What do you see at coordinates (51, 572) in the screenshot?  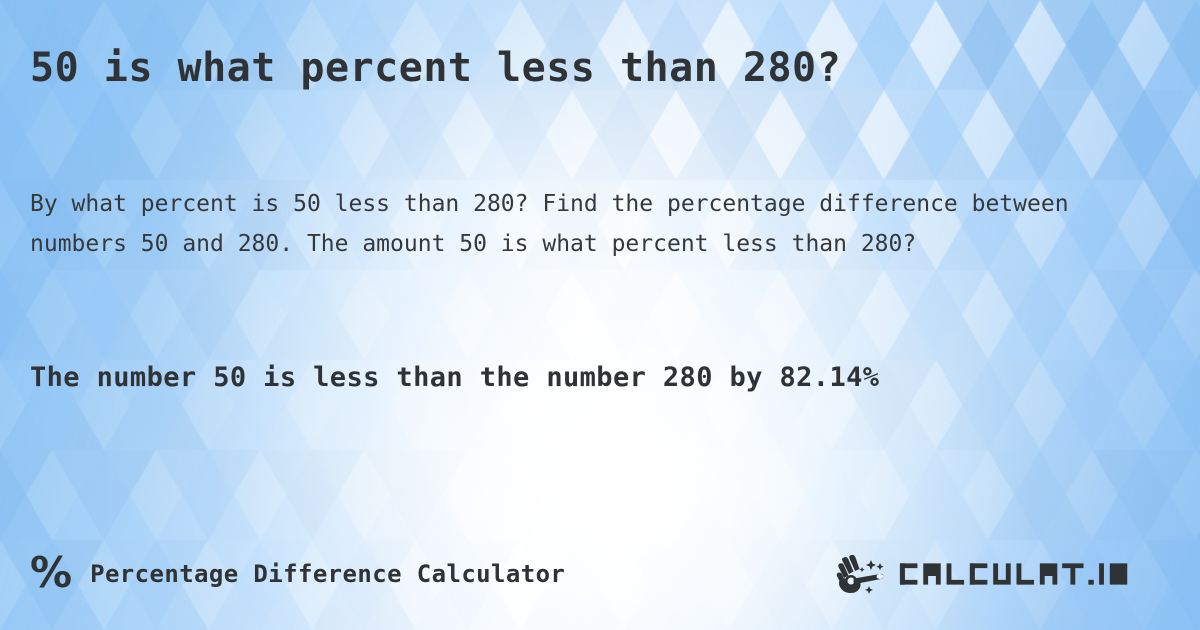 I see `percent-icon: %` at bounding box center [51, 572].